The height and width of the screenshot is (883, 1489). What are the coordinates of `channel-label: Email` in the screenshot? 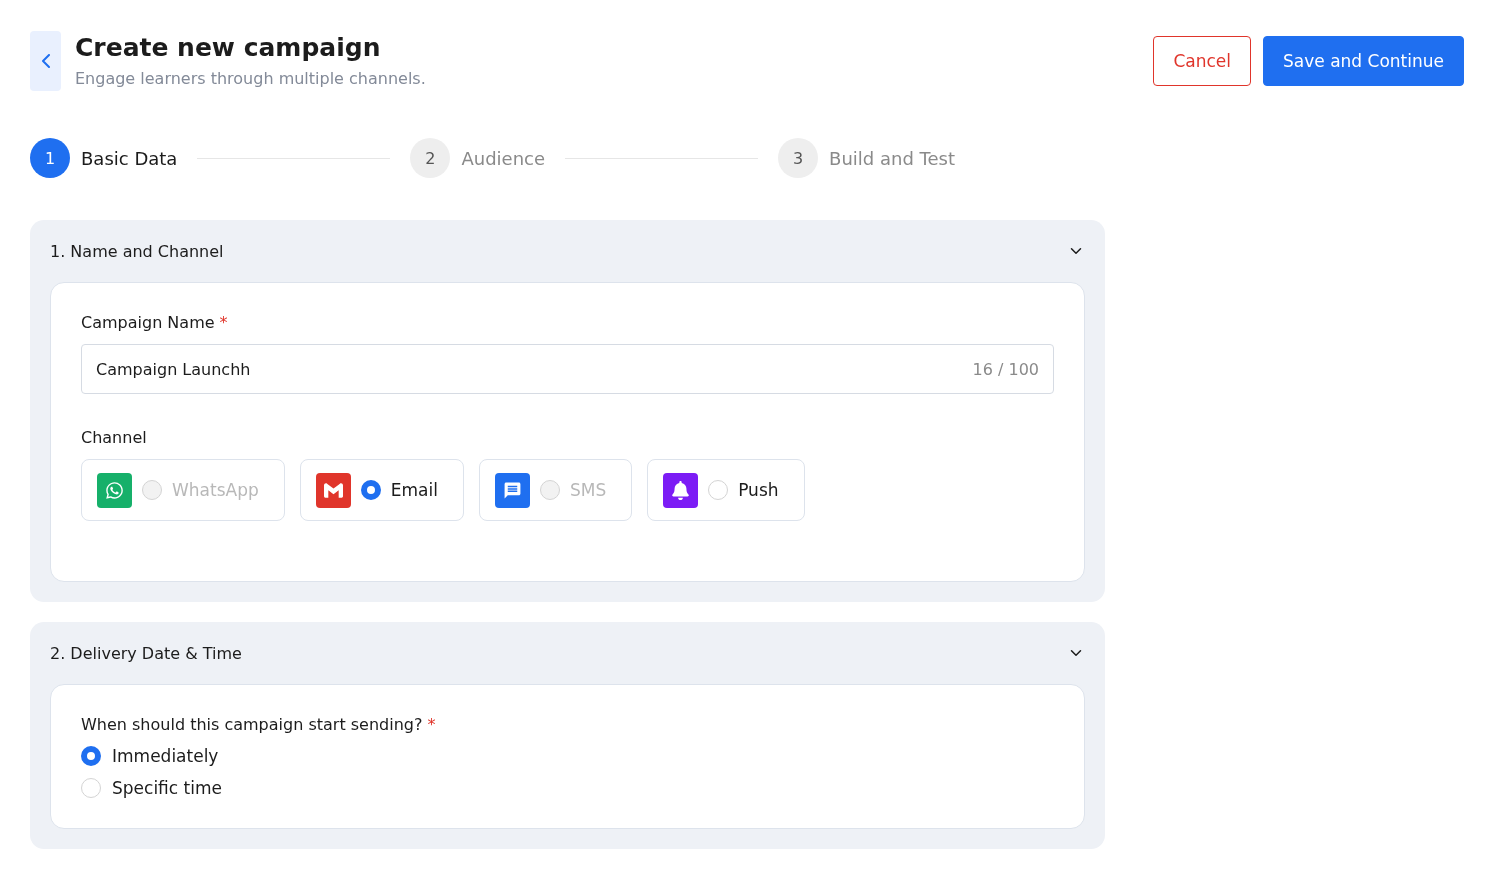 It's located at (414, 490).